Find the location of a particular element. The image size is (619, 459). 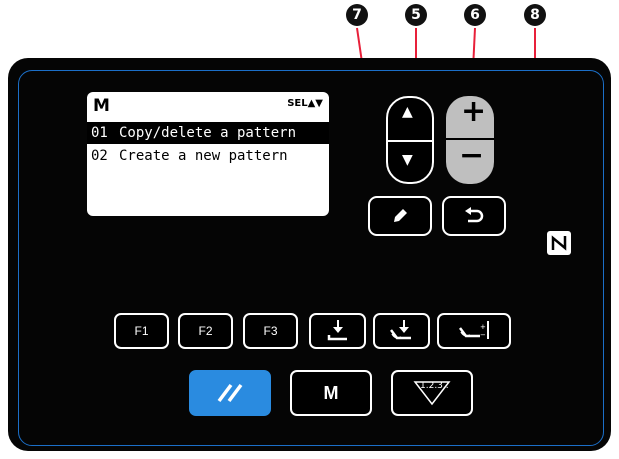

f1-button: F1 is located at coordinates (141, 331).